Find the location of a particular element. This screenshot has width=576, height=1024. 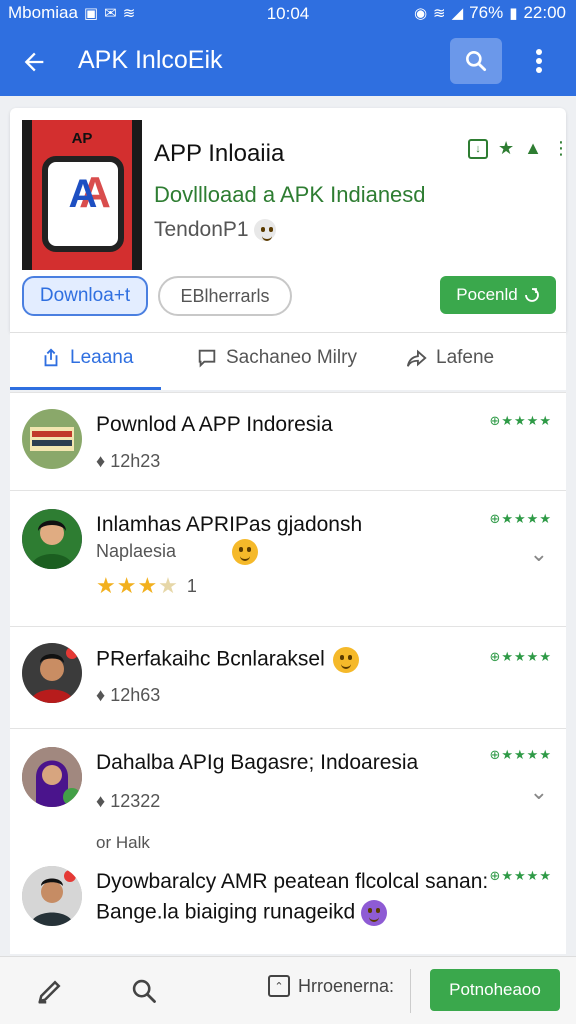

bottom-bar: ⌃ Hrroenerna: Potnoheaoo is located at coordinates (288, 990).